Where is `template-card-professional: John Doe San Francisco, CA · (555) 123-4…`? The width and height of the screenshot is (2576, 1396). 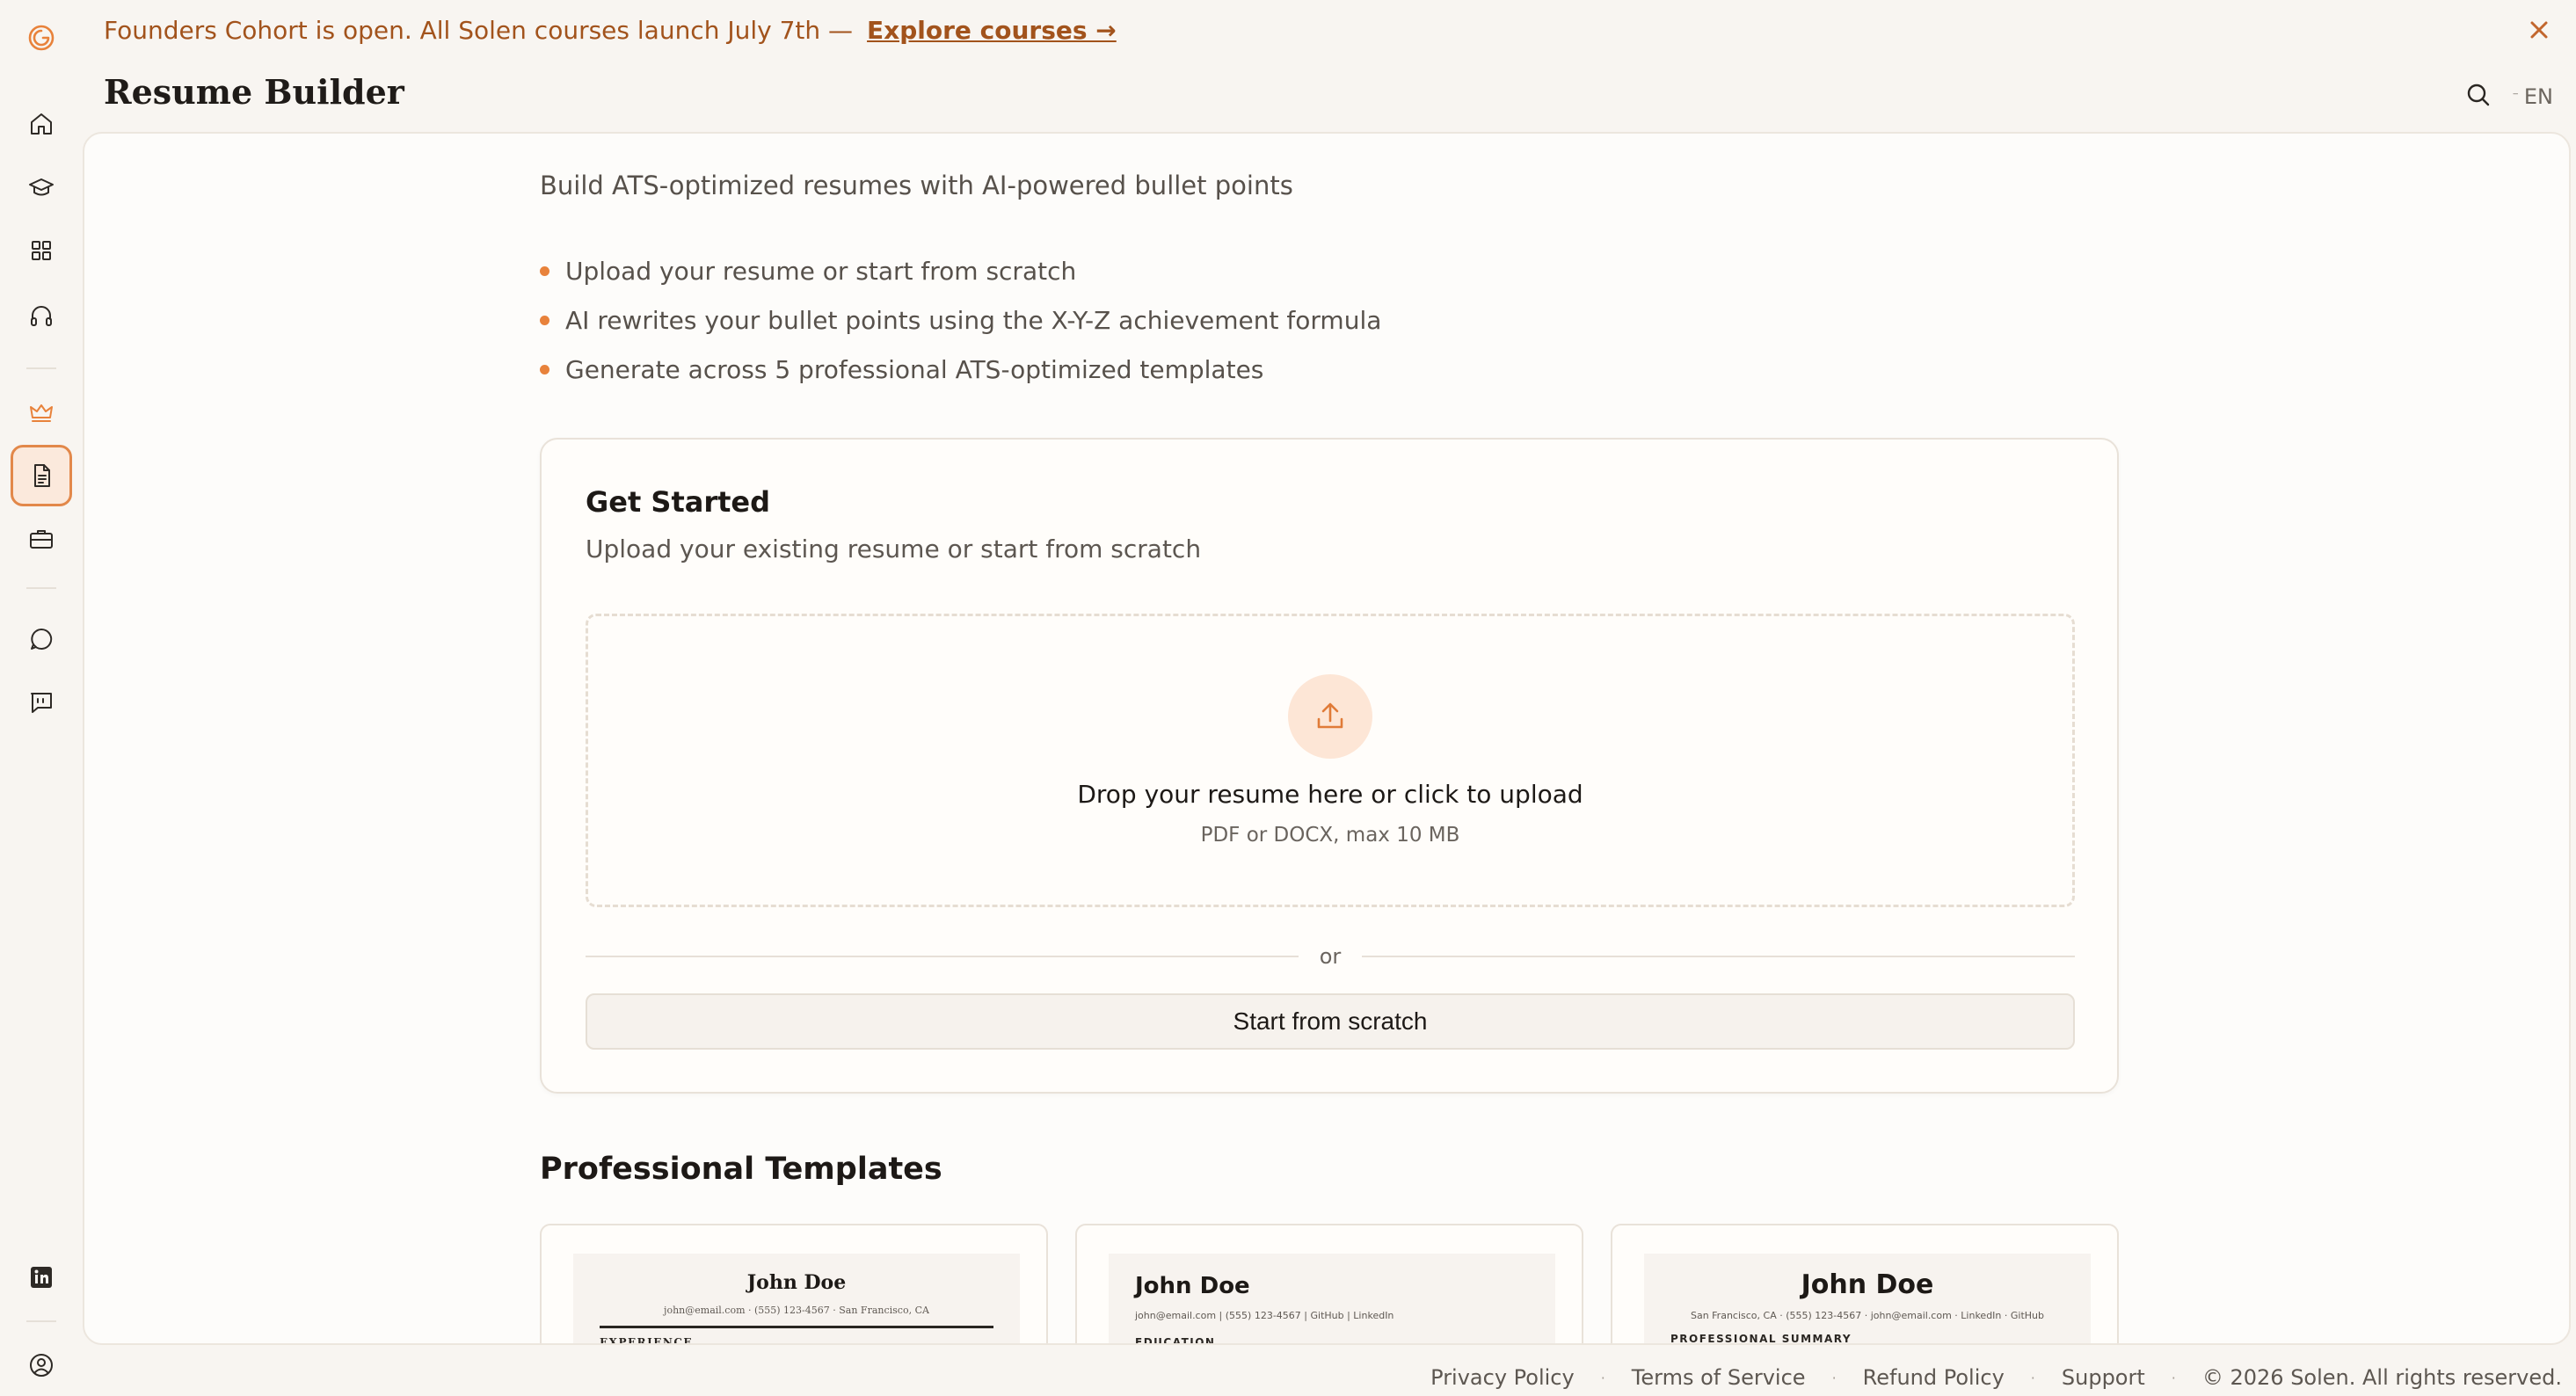 template-card-professional: John Doe San Francisco, CA · (555) 123-4… is located at coordinates (1865, 1284).